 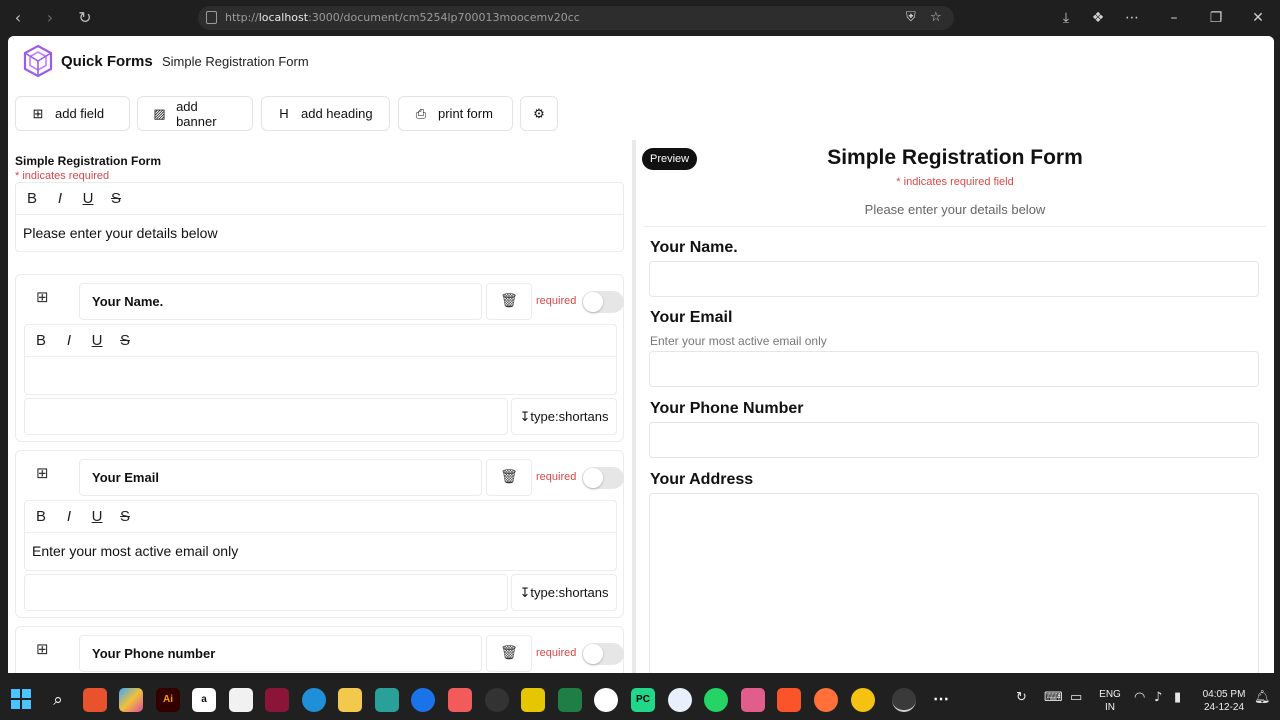 I want to click on excel-app-icon, so click(x=570, y=700).